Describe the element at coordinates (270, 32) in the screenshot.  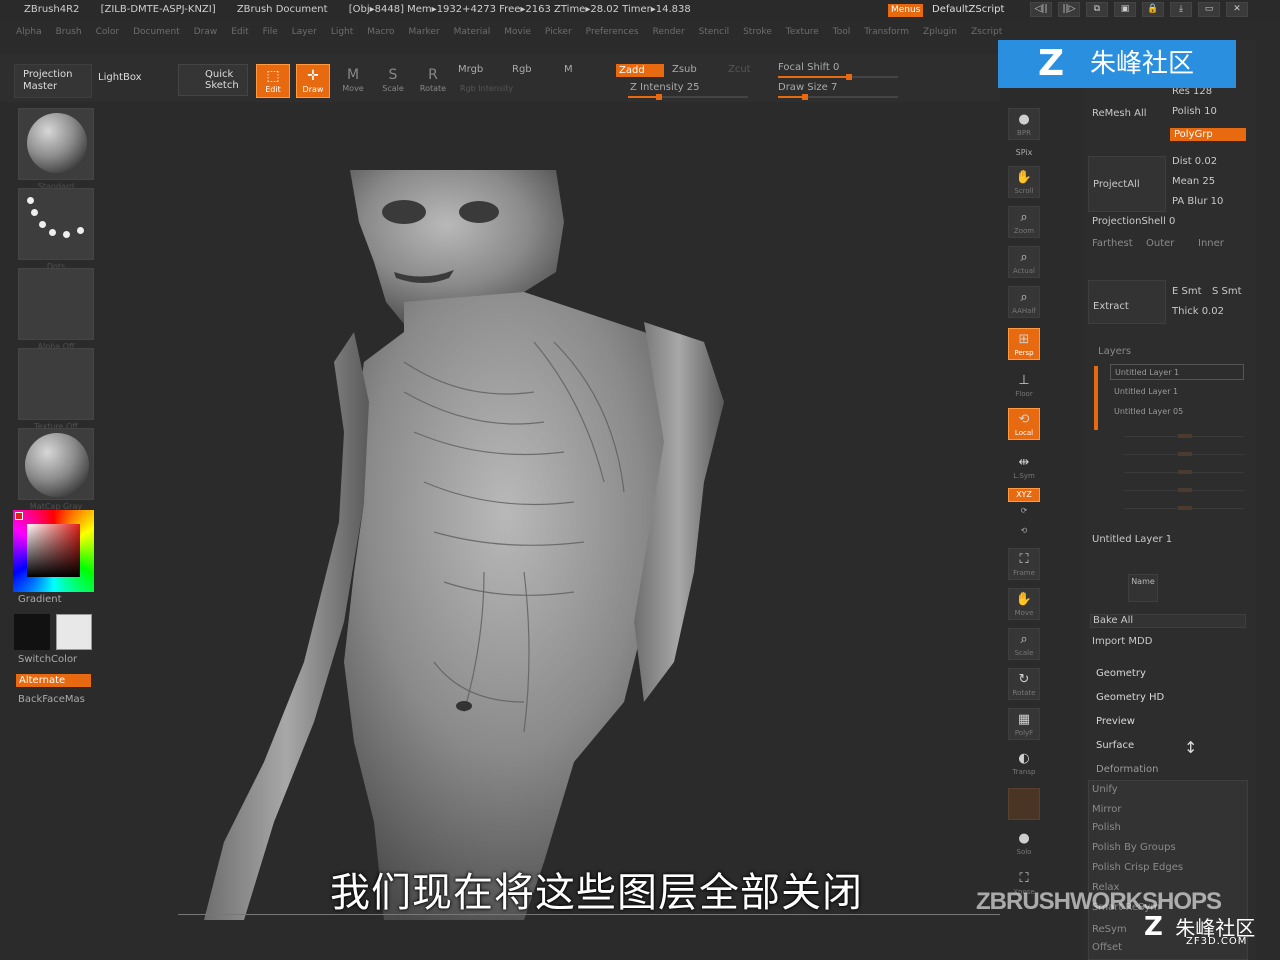
I see `menu-item-file: File` at that location.